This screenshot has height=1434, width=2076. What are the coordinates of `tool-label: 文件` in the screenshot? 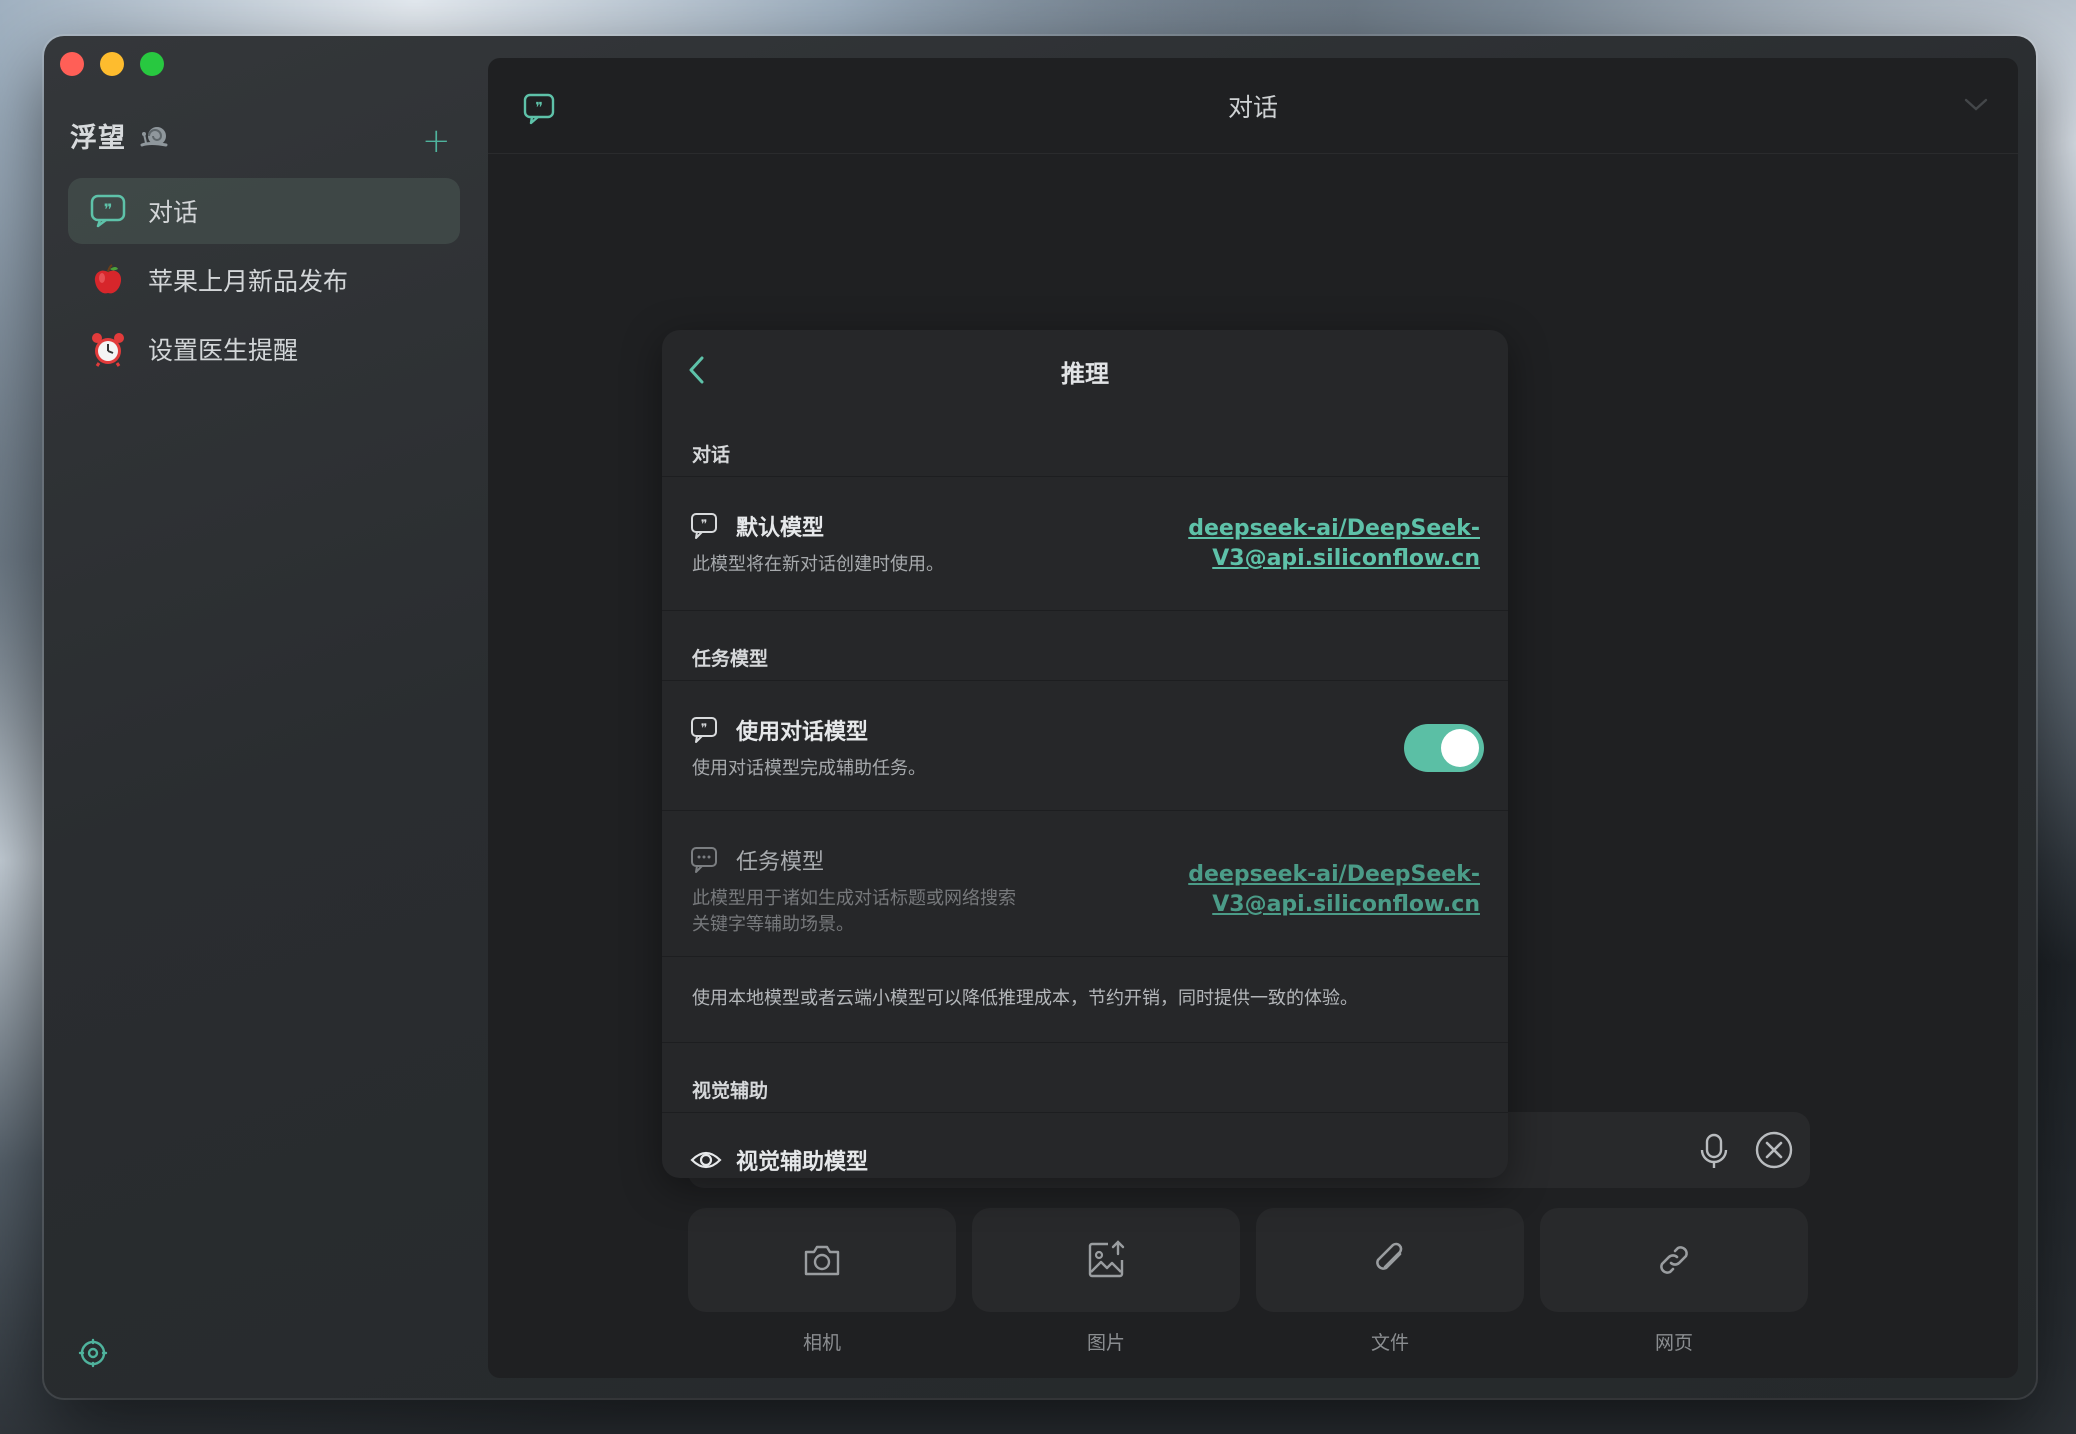 It's located at (1389, 1343).